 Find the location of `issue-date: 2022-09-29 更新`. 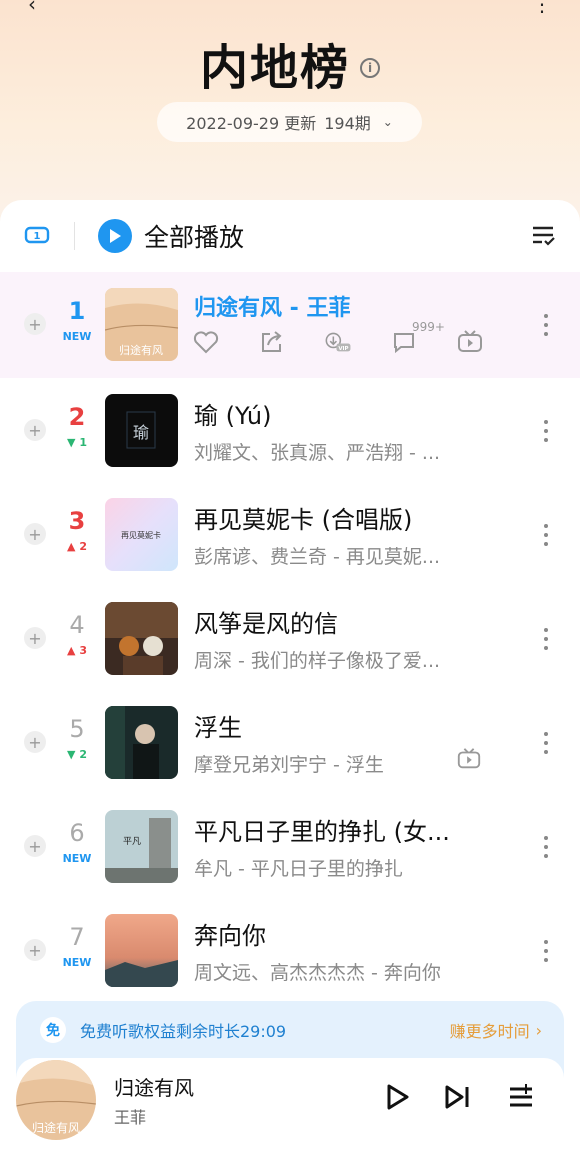

issue-date: 2022-09-29 更新 is located at coordinates (251, 123).